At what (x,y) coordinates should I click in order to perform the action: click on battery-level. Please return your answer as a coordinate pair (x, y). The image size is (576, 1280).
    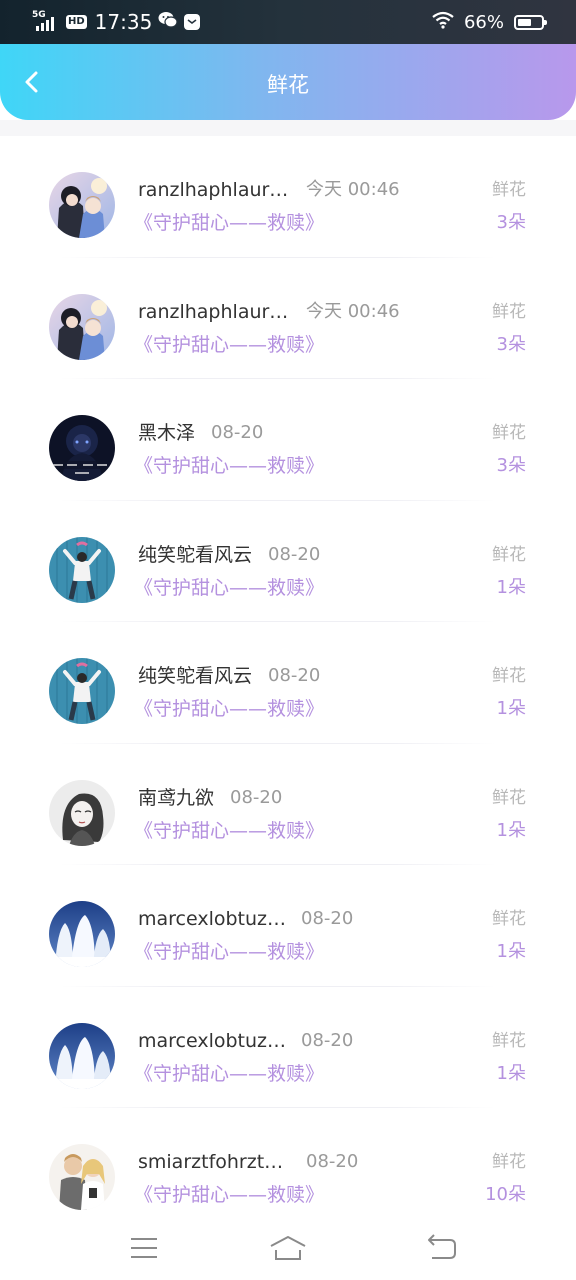
    Looking at the image, I should click on (525, 22).